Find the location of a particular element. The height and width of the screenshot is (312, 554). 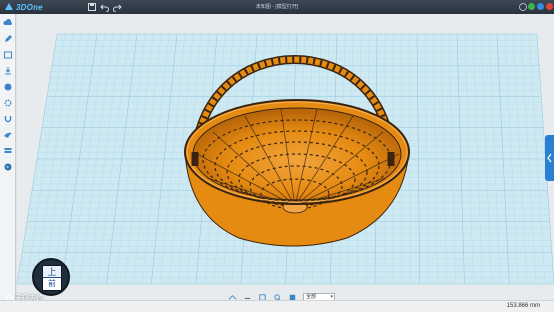

left-toolbar is located at coordinates (8, 163).